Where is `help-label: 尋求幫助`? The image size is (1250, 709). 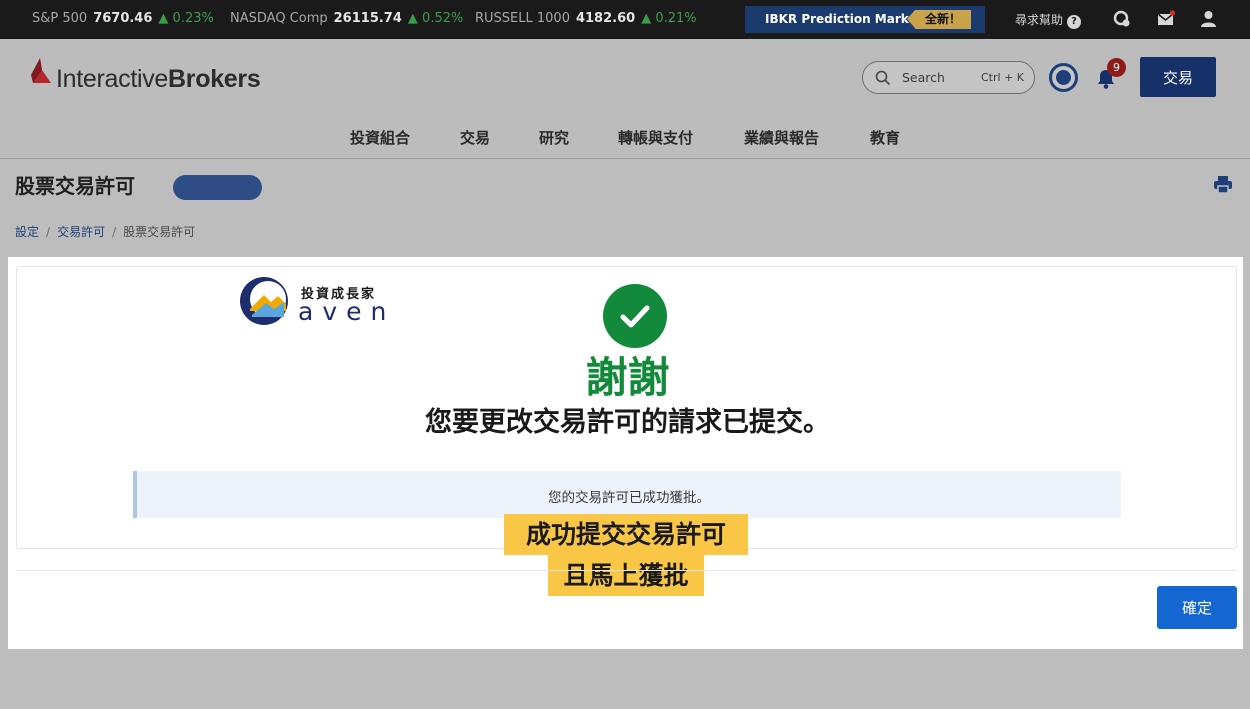 help-label: 尋求幫助 is located at coordinates (1039, 20).